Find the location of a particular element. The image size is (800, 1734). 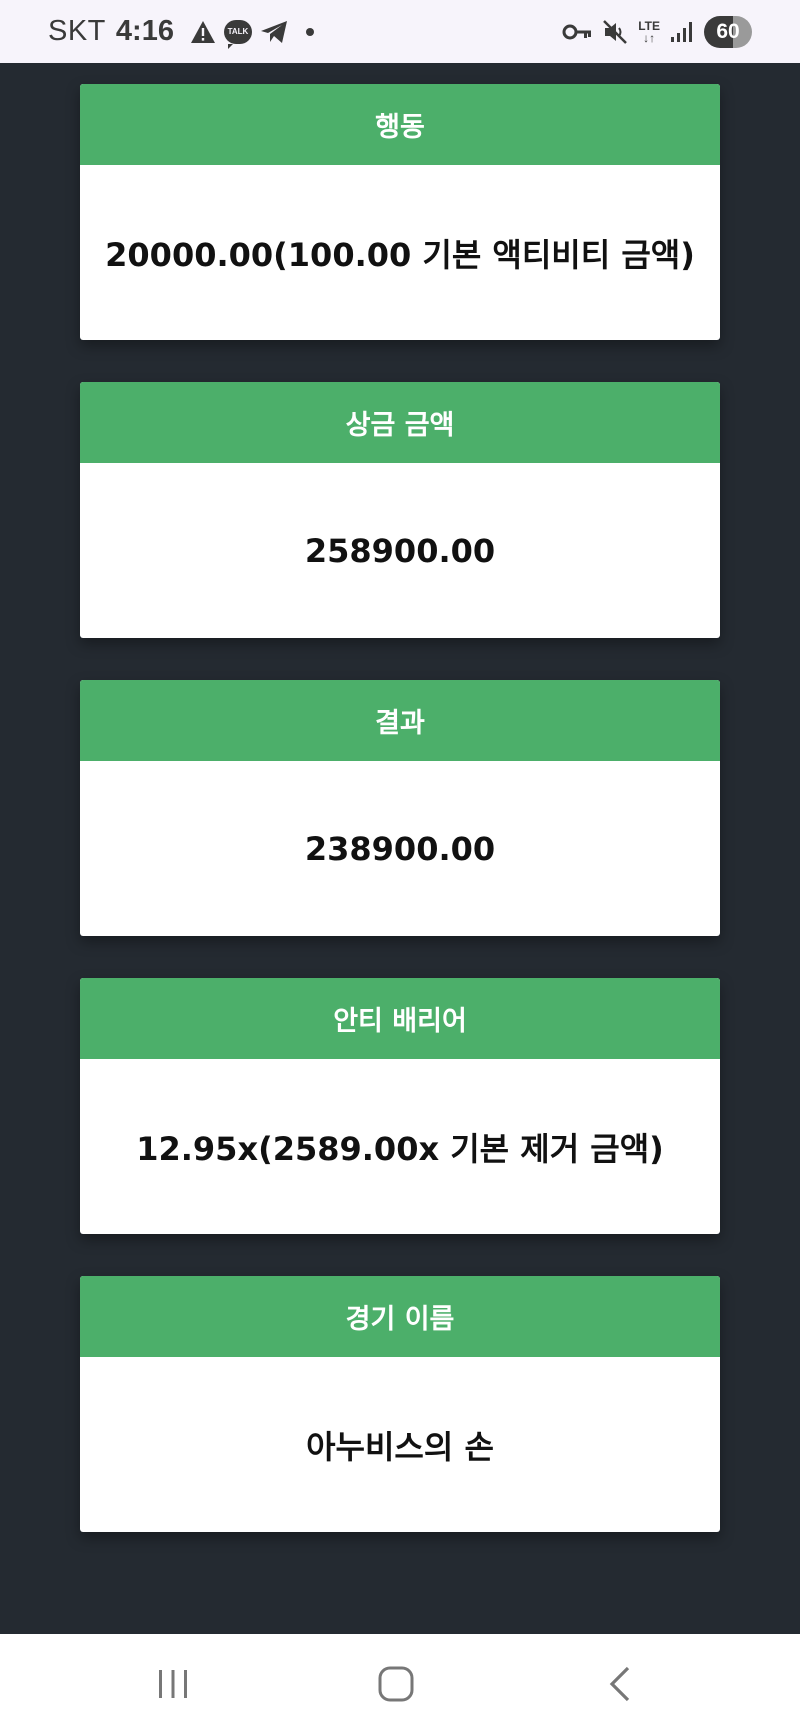

vpn-key-icon is located at coordinates (577, 32).